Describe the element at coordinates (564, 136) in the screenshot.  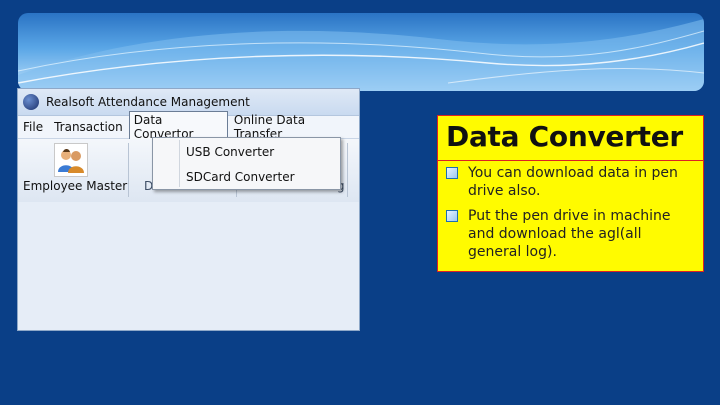
I see `card-title: Data Converter` at that location.